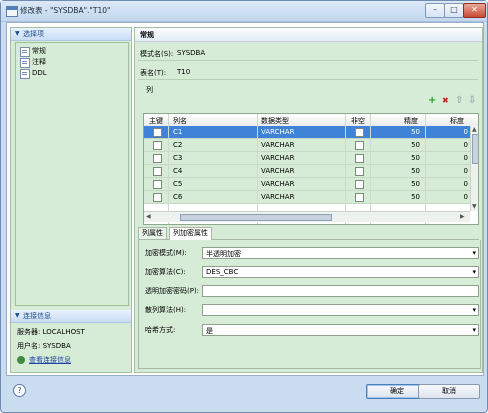  Describe the element at coordinates (411, 121) in the screenshot. I see `col-header-precision: 精度` at that location.